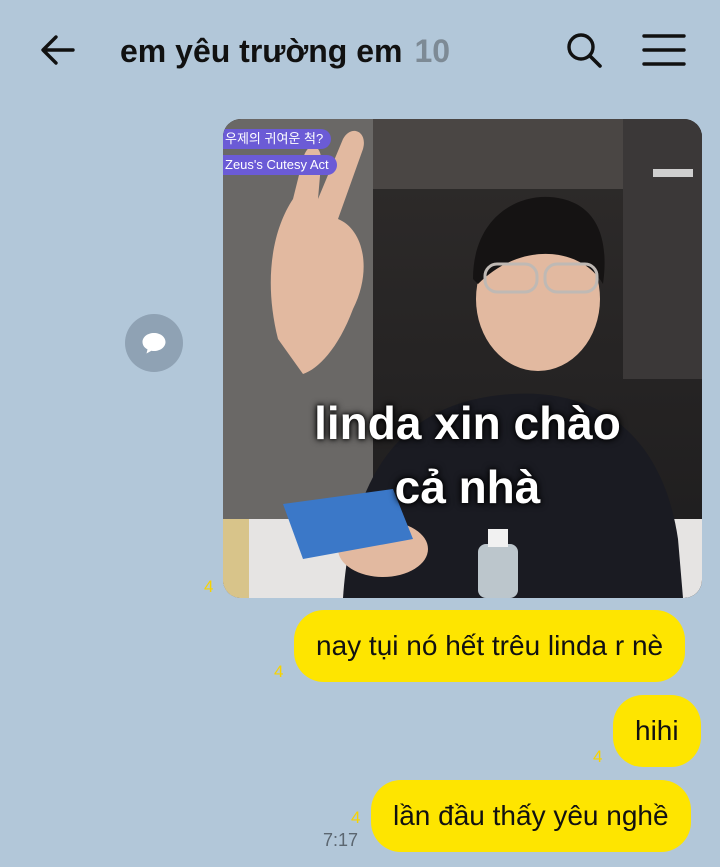 The height and width of the screenshot is (867, 720). What do you see at coordinates (341, 840) in the screenshot?
I see `message-time: 7:17` at bounding box center [341, 840].